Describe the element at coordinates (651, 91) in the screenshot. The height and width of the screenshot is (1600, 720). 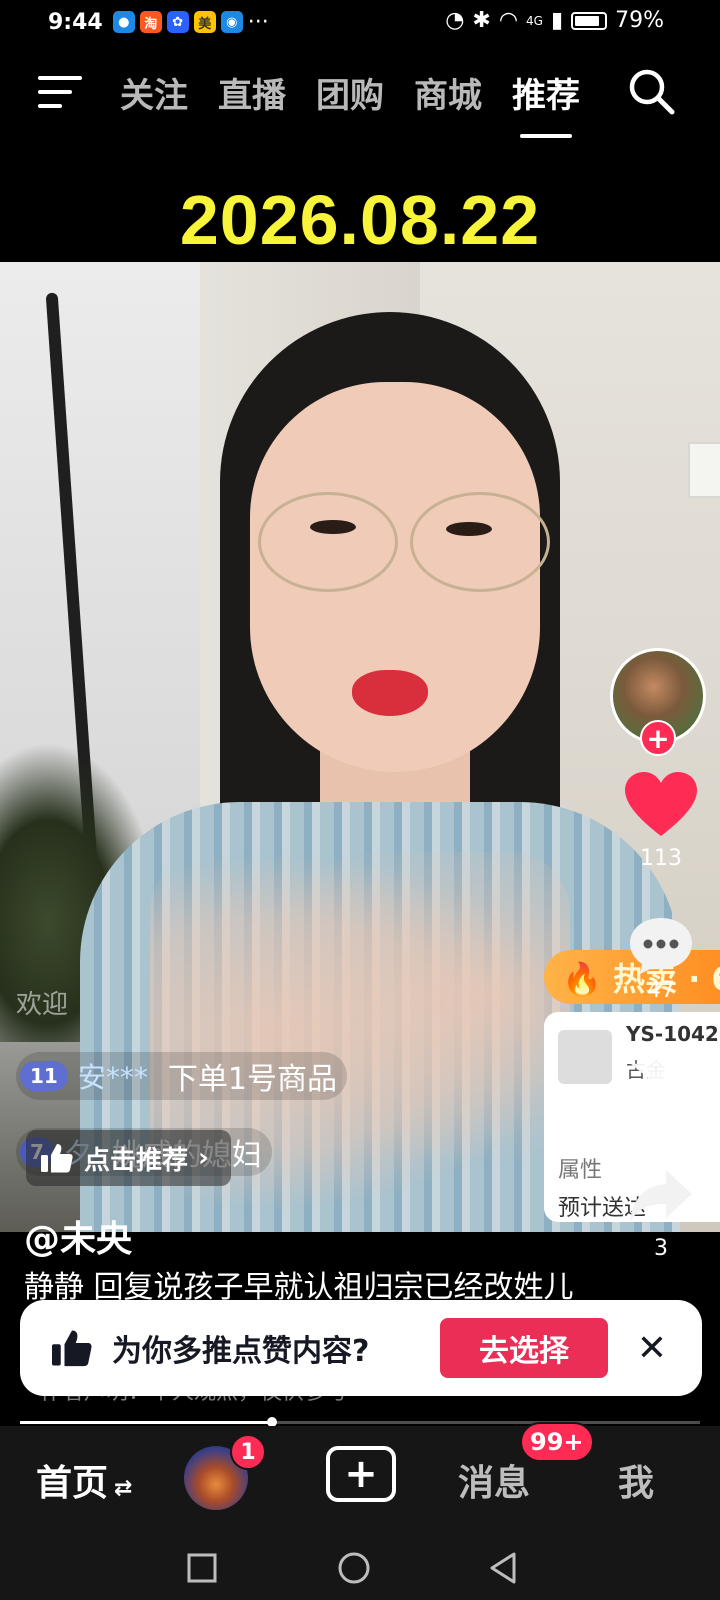
I see `search-icon` at that location.